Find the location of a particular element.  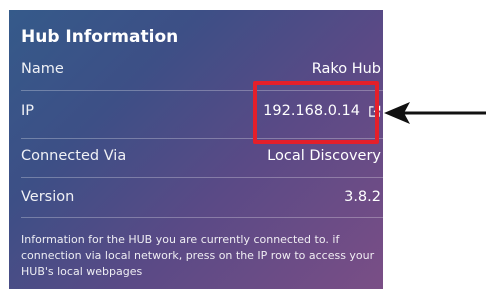

row-label-ip: IP is located at coordinates (28, 111).